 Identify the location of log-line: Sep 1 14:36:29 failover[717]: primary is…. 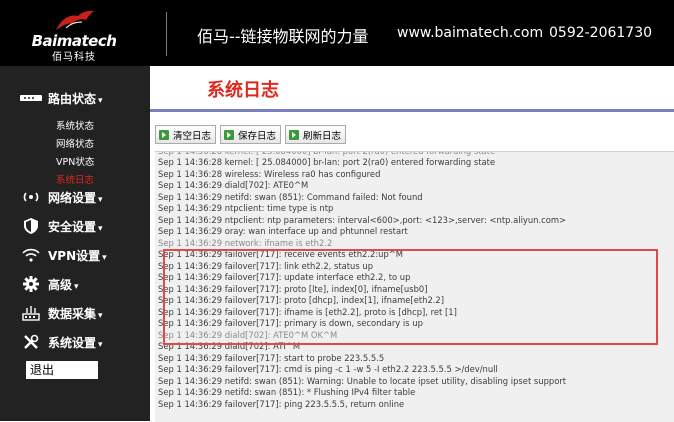
(290, 323).